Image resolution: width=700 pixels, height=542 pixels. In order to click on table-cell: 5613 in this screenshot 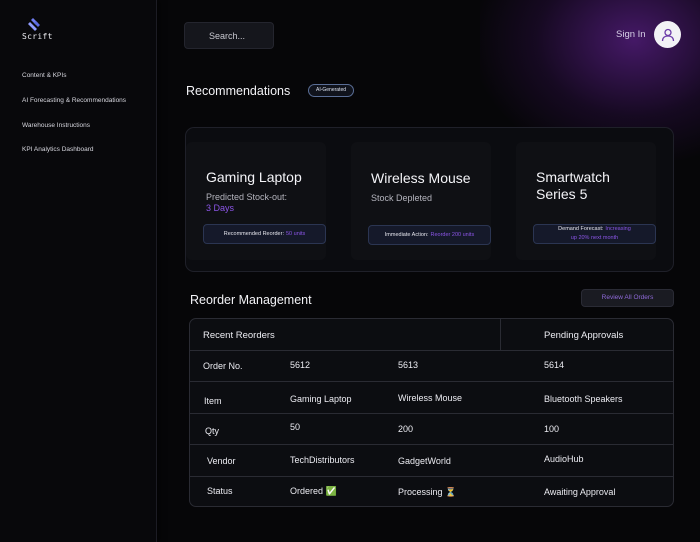, I will do `click(408, 365)`.